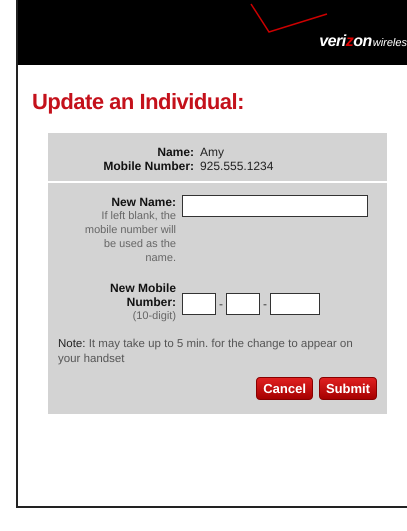 This screenshot has height=531, width=407. I want to click on field-hint: If left blank, the mobile number will be used as the name., so click(130, 237).